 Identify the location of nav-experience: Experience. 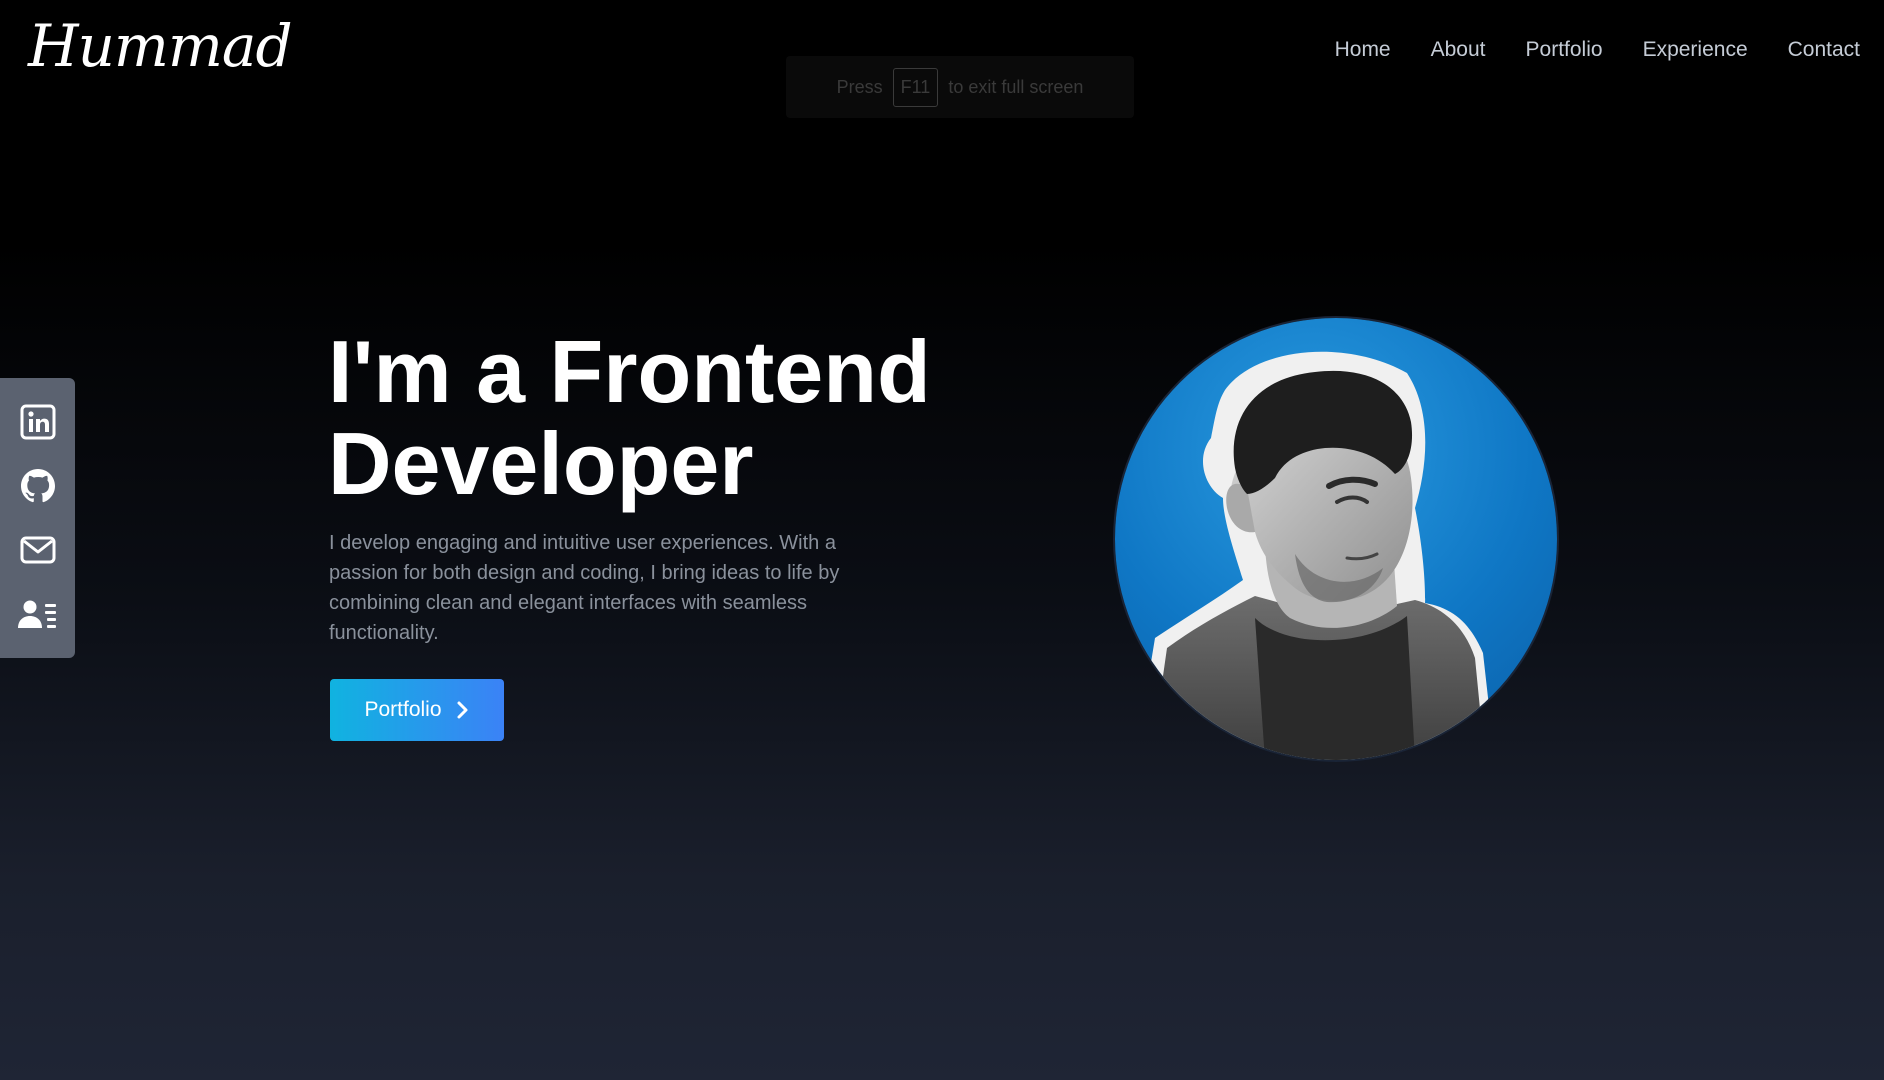
(1695, 50).